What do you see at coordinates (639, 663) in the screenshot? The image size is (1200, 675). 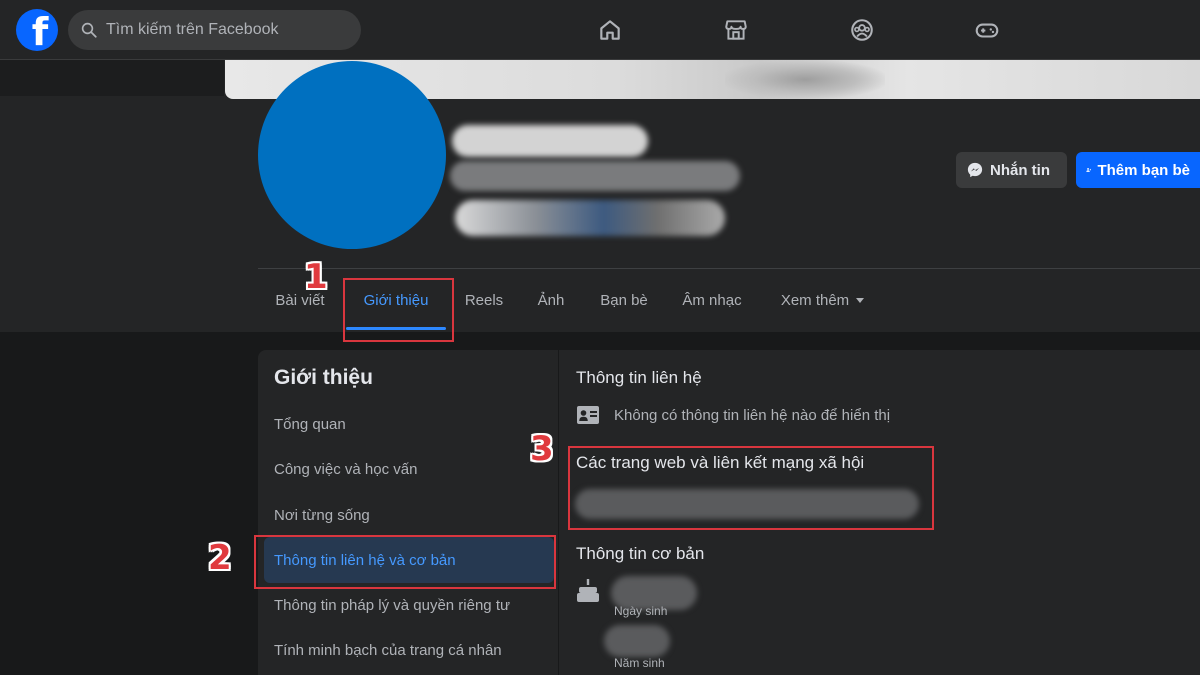 I see `birth-year-label: Năm sinh` at bounding box center [639, 663].